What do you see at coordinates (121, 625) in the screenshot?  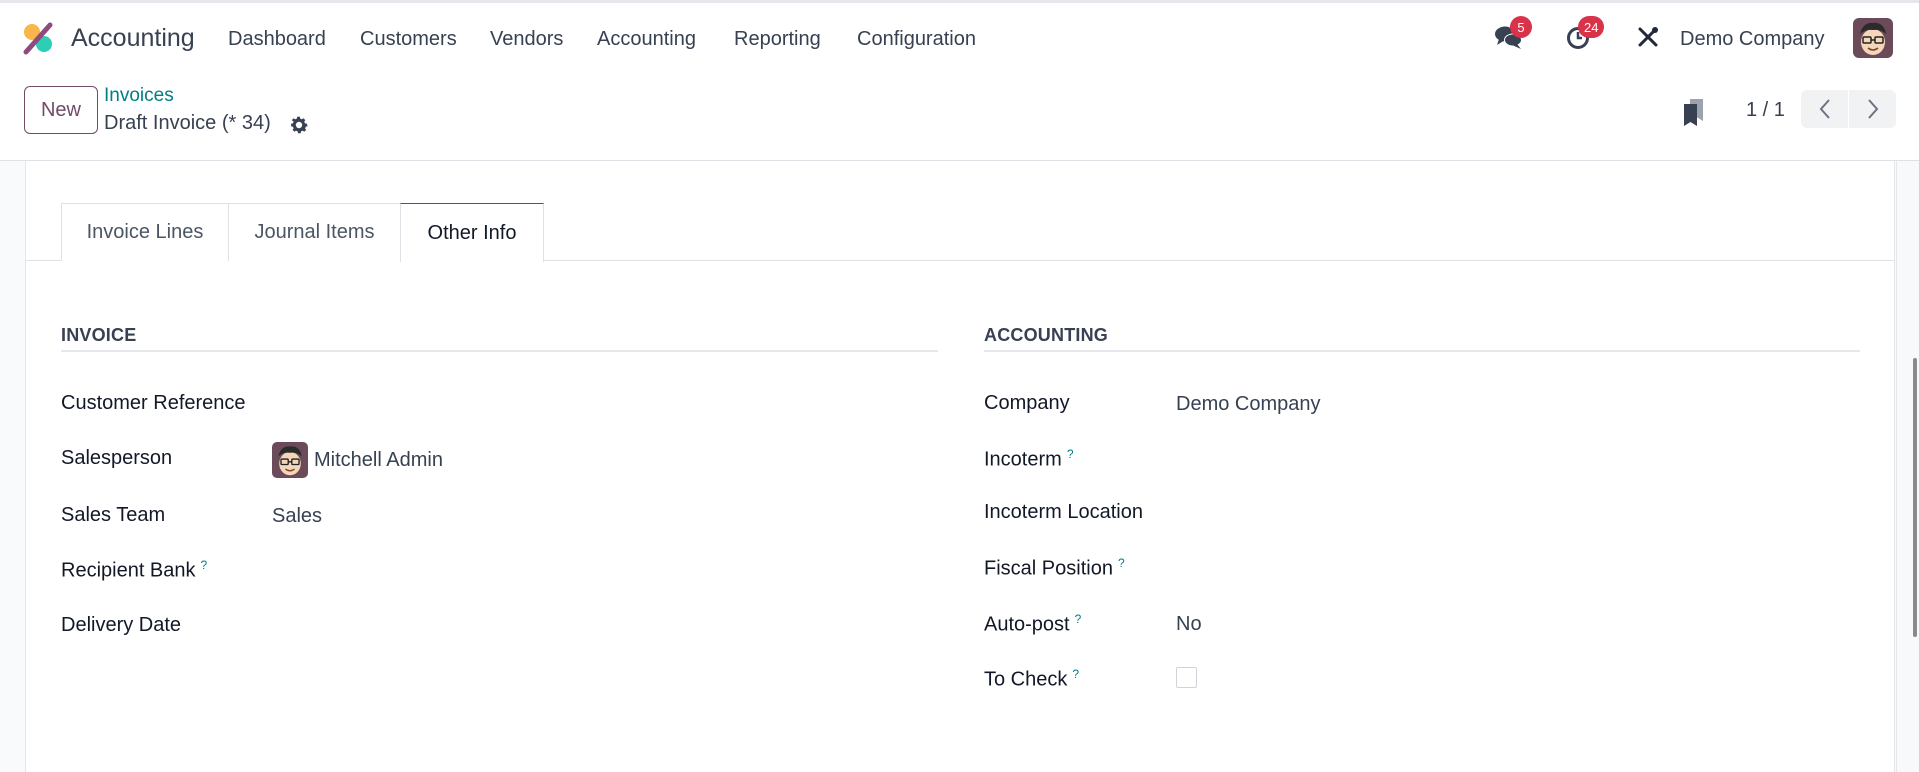 I see `delivery-date-label: Delivery Date` at bounding box center [121, 625].